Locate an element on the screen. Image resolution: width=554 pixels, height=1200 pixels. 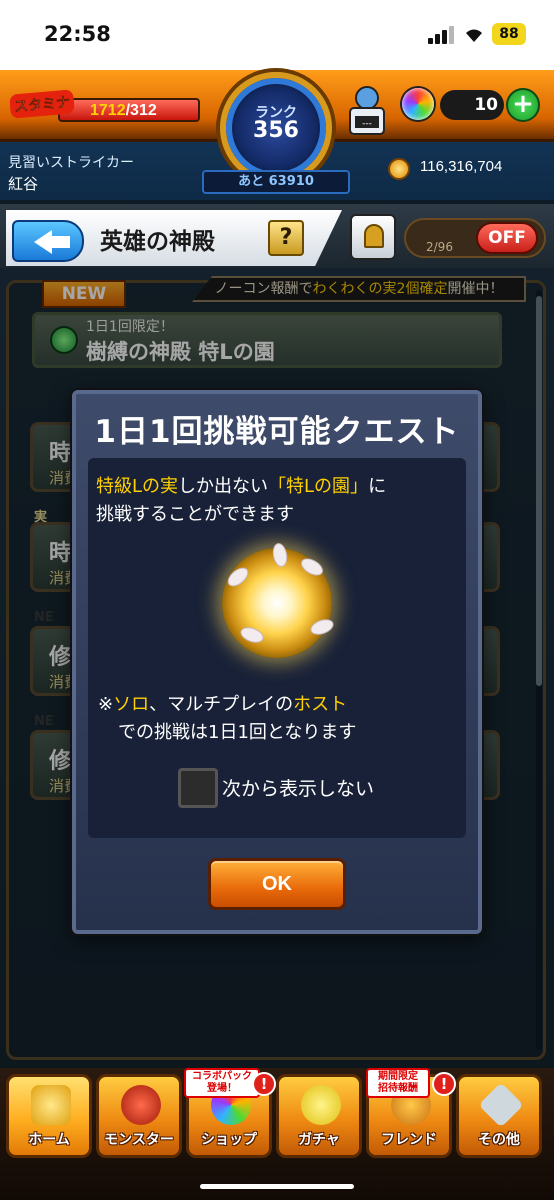
nav-home-label: ホーム is located at coordinates (49, 1140).